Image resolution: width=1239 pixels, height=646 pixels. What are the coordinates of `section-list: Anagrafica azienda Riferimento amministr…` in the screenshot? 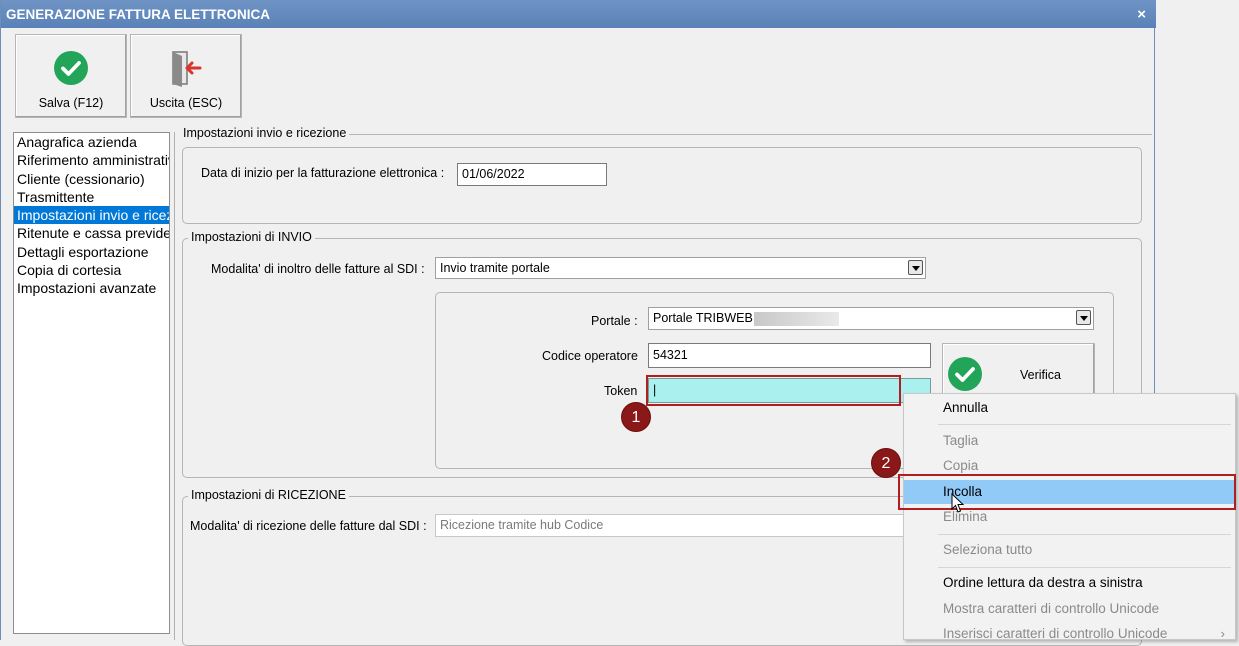 It's located at (91, 383).